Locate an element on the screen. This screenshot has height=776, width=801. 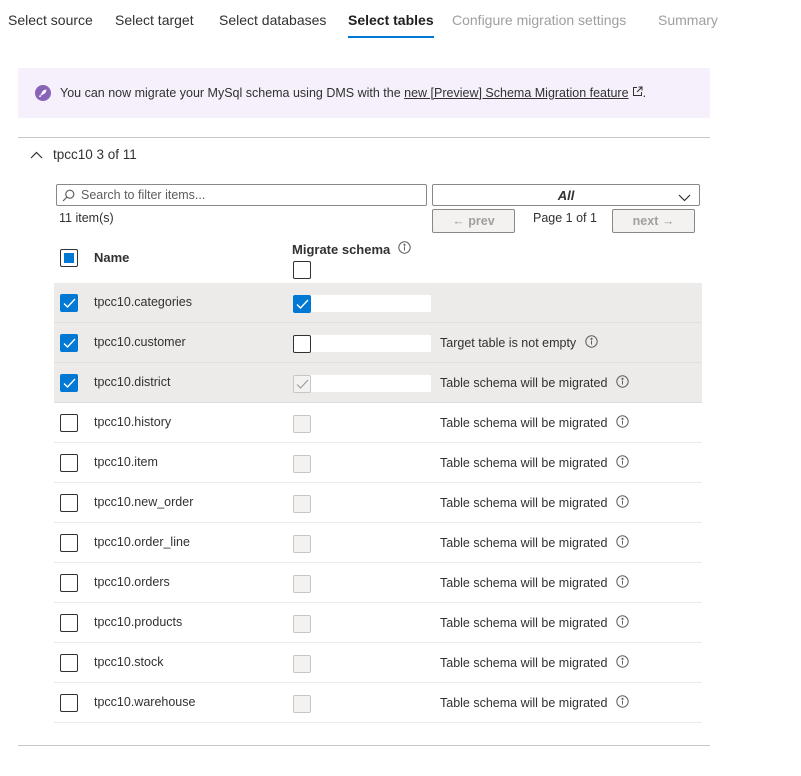
tab-select-target: Select target is located at coordinates (154, 20).